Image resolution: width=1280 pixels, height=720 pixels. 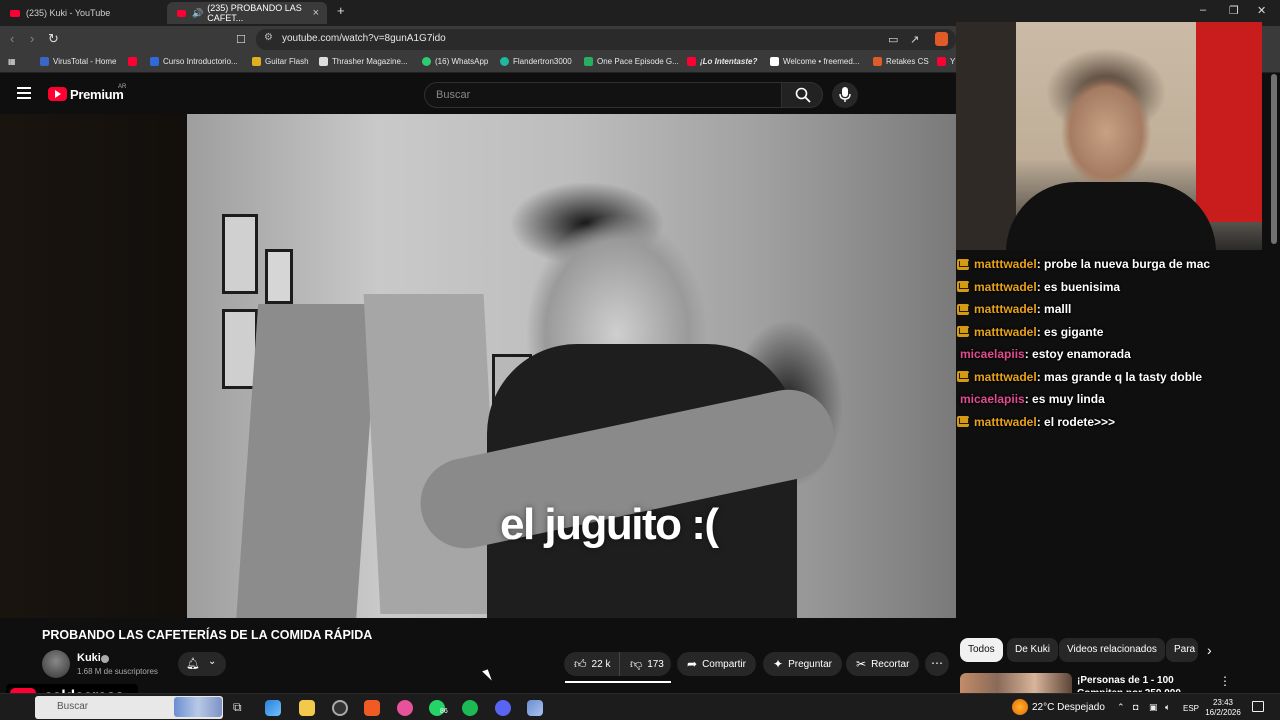 What do you see at coordinates (645, 664) in the screenshot?
I see `dislike-button: 👎︎ 173` at bounding box center [645, 664].